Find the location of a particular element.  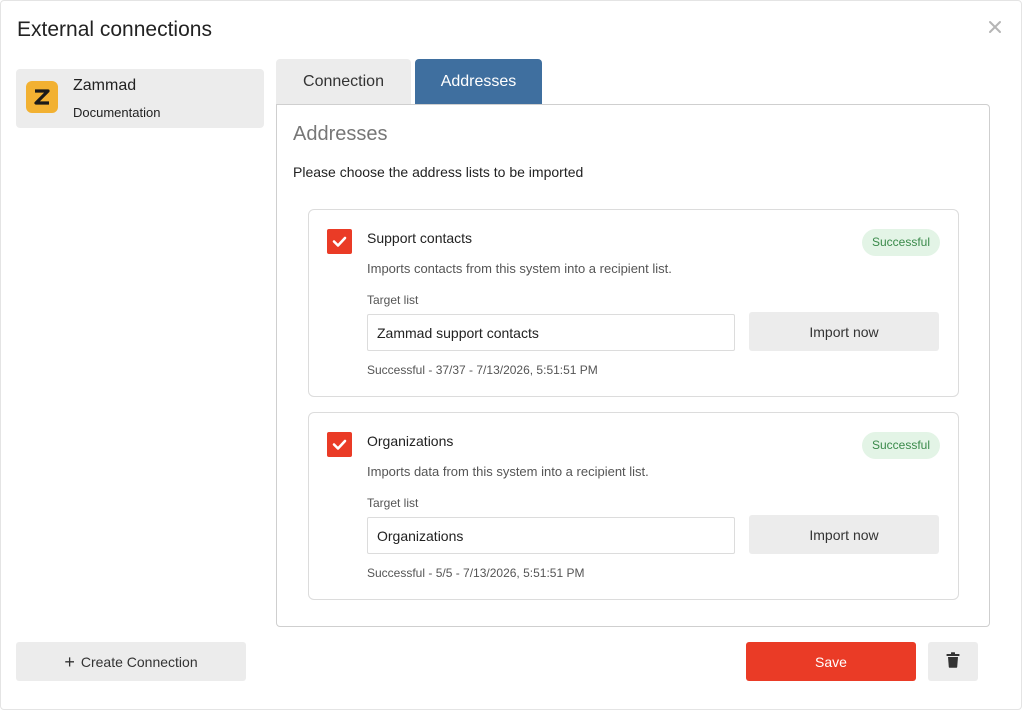

delete-button is located at coordinates (953, 661).